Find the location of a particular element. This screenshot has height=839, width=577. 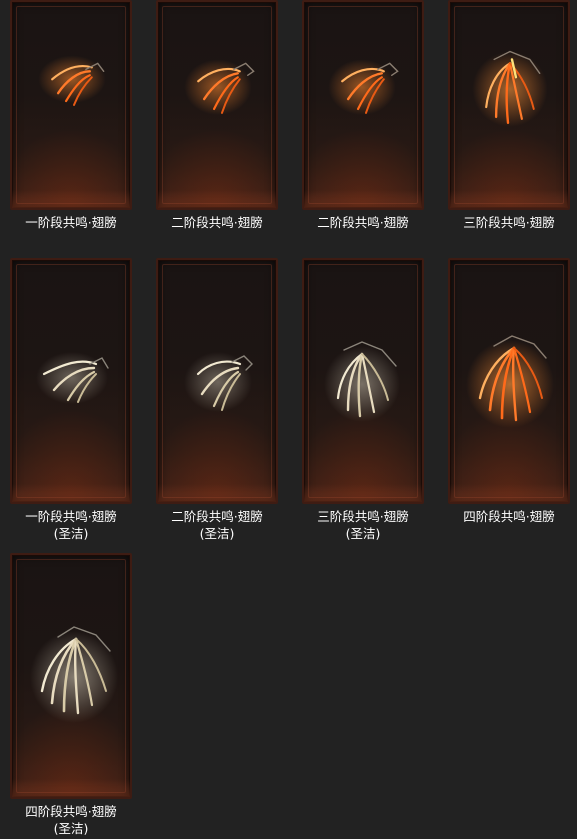

resonance-wings-stage3-icon is located at coordinates (510, 88).